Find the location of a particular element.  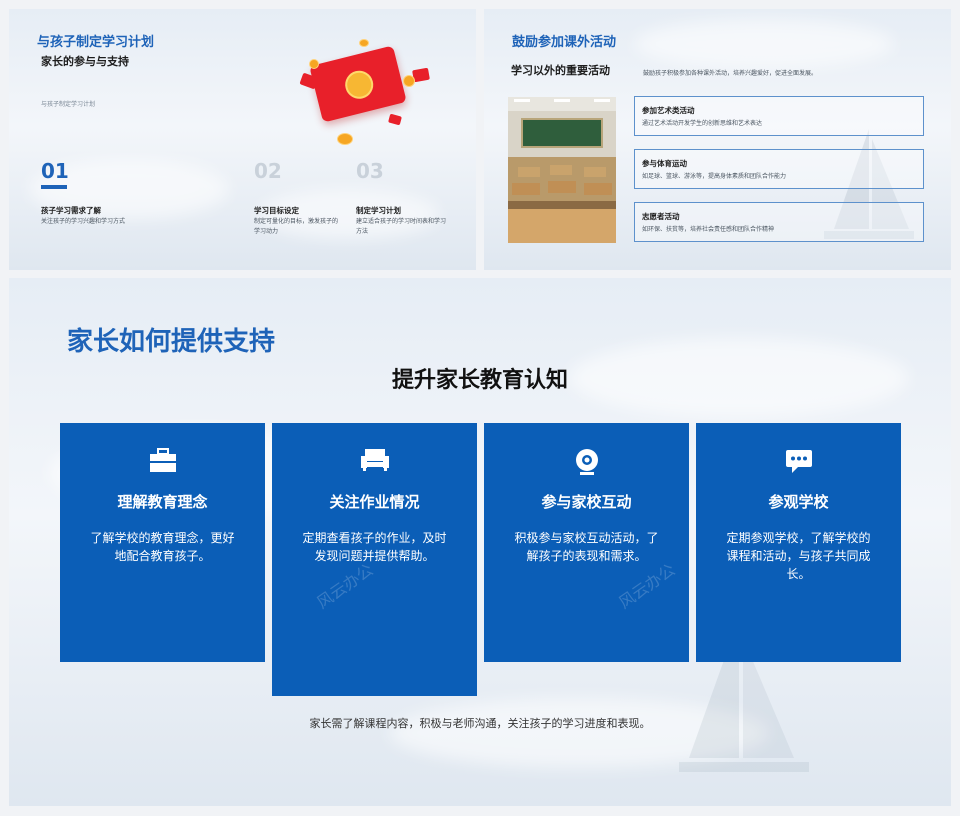

support-card-homework: 关注作业情况 定期查看孩子的作业，及时发现问题并提供帮助。 风云办公 is located at coordinates (374, 559).